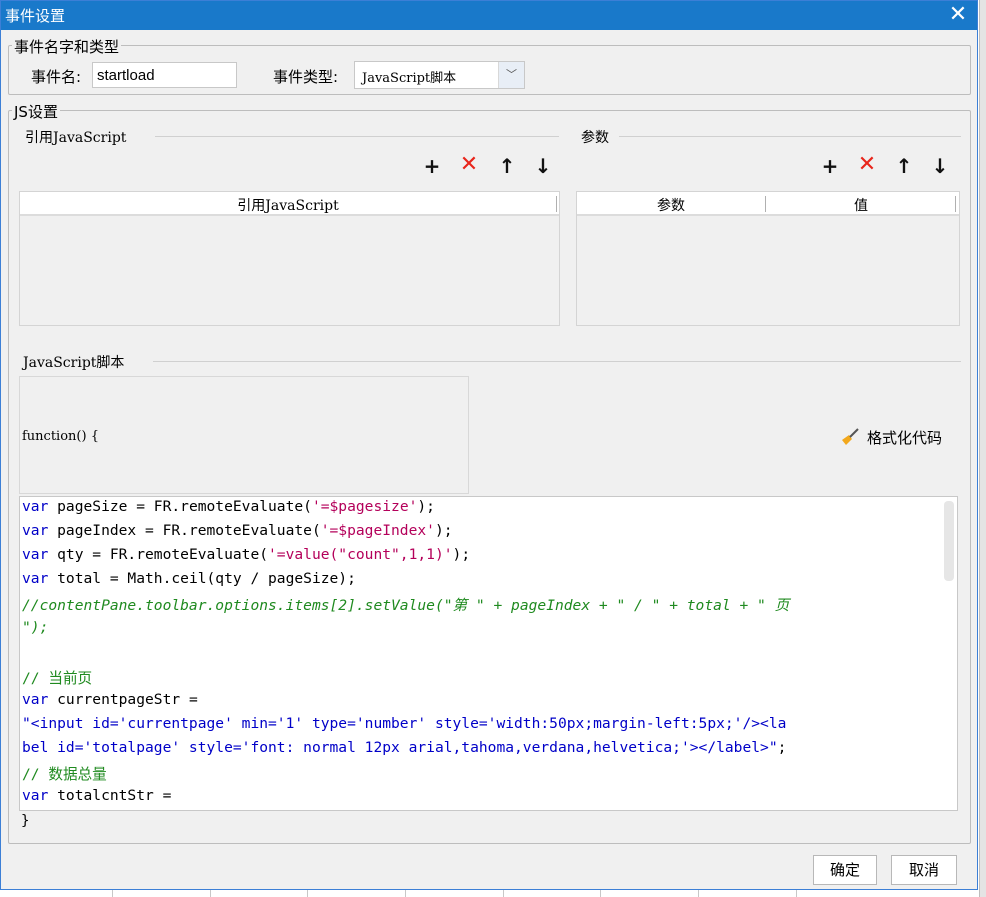 Image resolution: width=986 pixels, height=897 pixels. Describe the element at coordinates (949, 541) in the screenshot. I see `code-scrollbar` at that location.